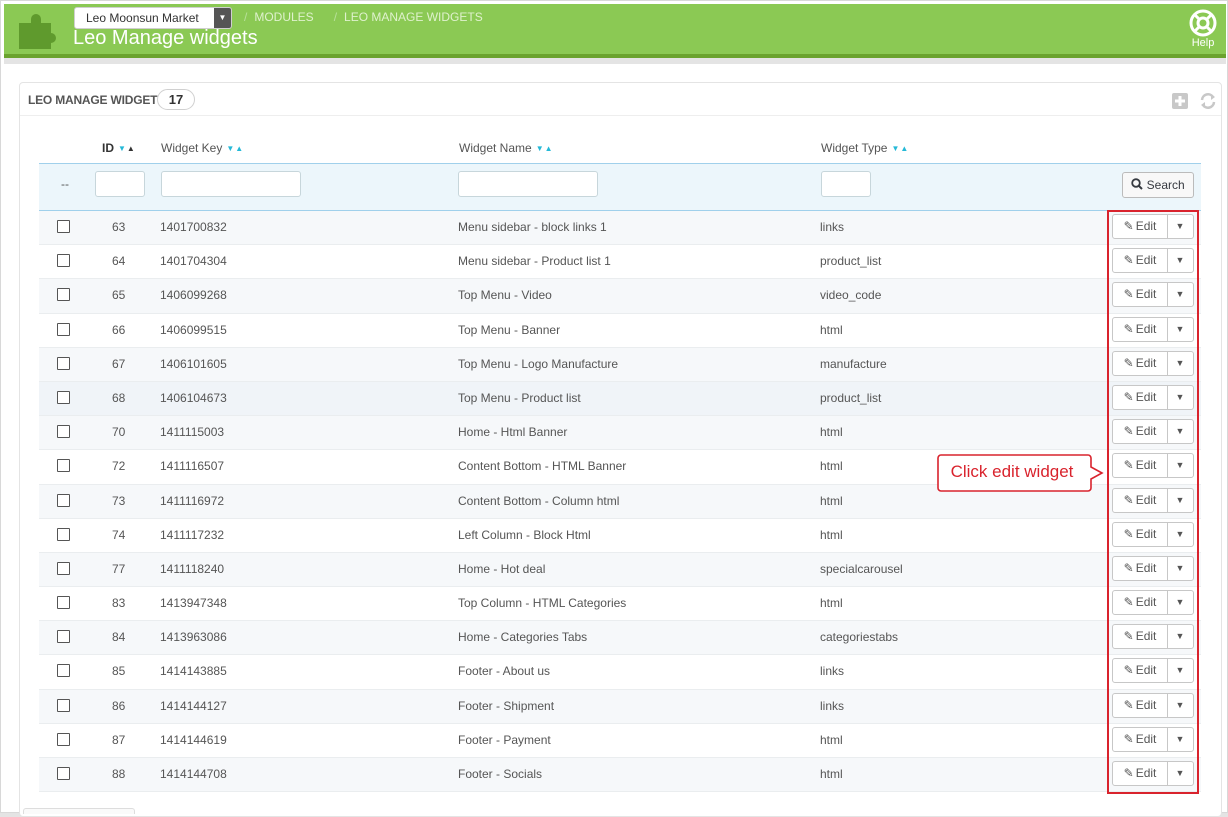  Describe the element at coordinates (119, 739) in the screenshot. I see `row-id: 87` at that location.